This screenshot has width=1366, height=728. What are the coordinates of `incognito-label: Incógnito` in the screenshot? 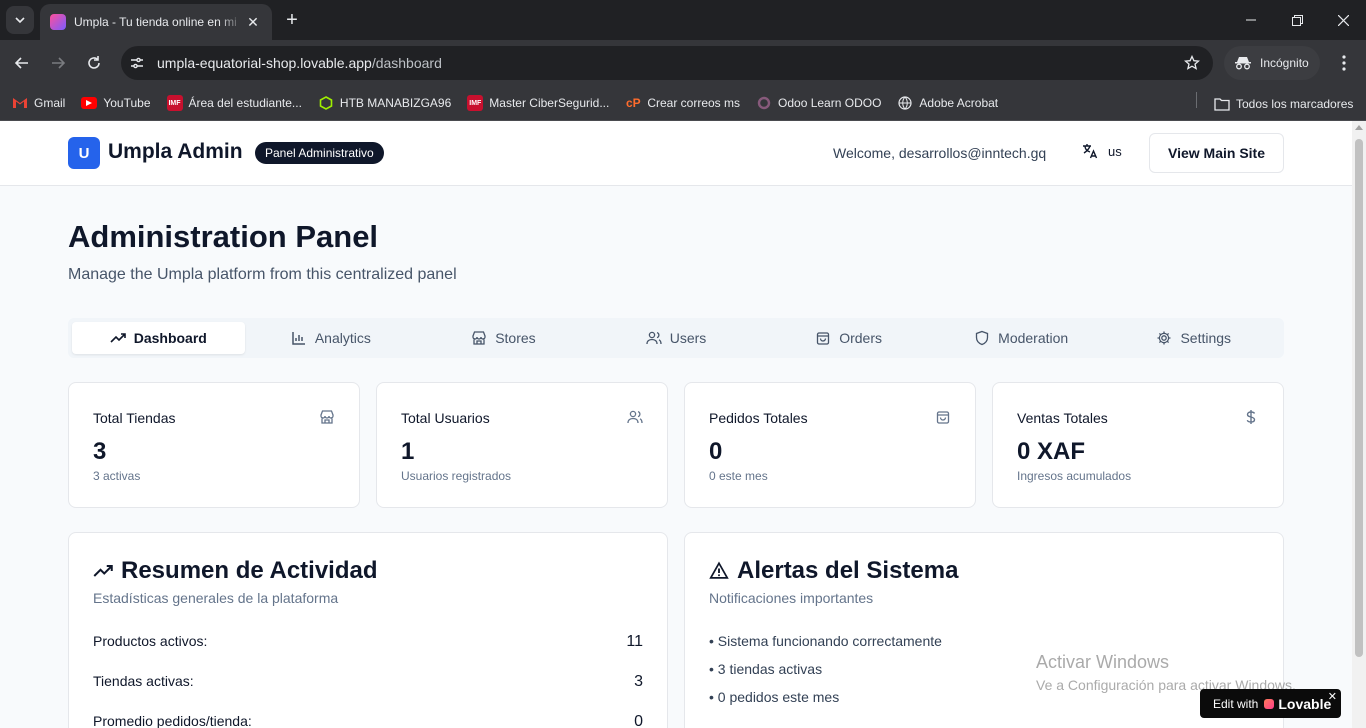 It's located at (1284, 63).